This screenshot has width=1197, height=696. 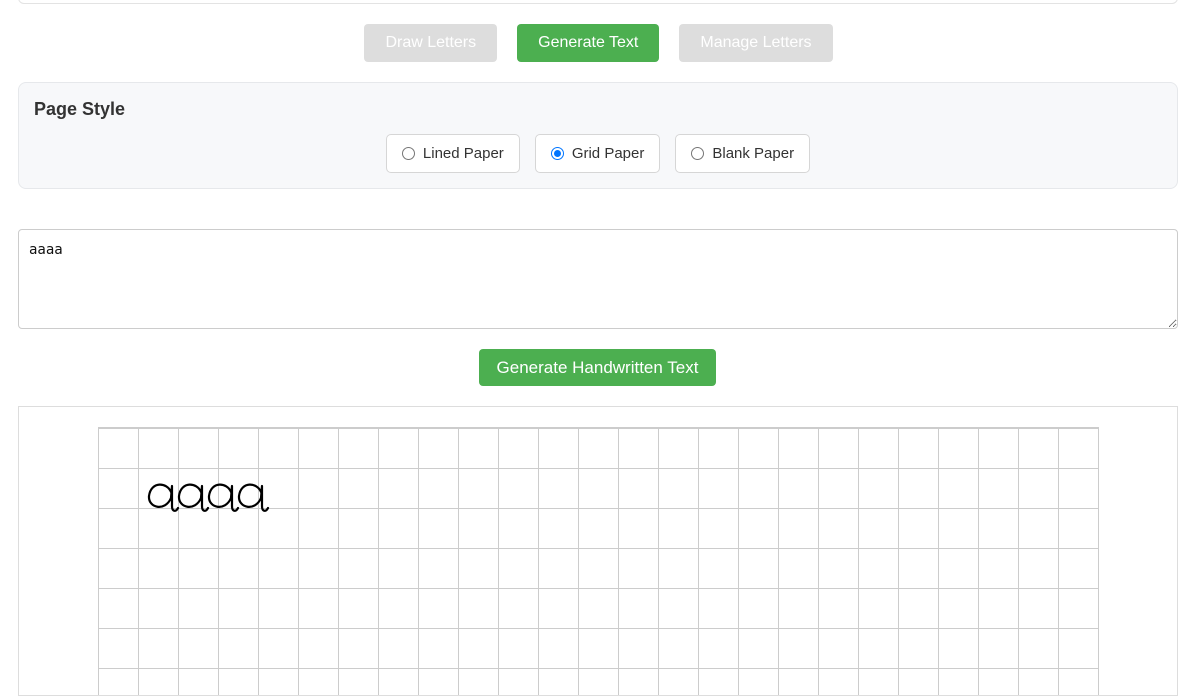 I want to click on handwritten-glyphs, so click(x=208, y=497).